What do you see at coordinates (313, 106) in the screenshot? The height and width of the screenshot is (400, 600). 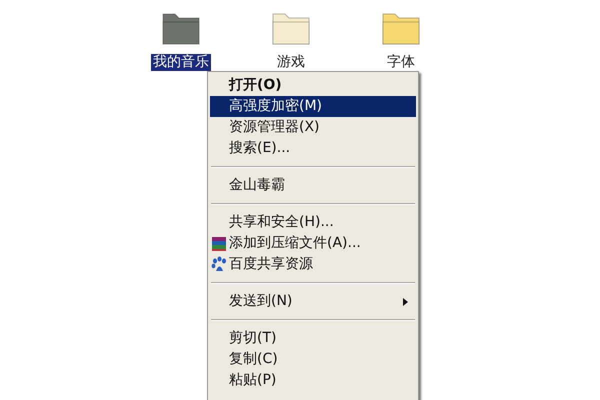 I see `menu-item: 高强度加密(M)` at bounding box center [313, 106].